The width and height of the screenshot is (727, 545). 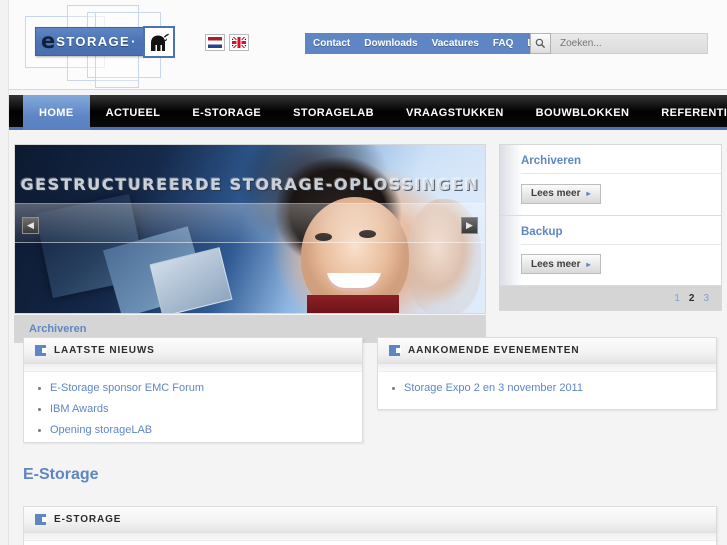 I want to click on pagination-page-2: 2, so click(x=692, y=298).